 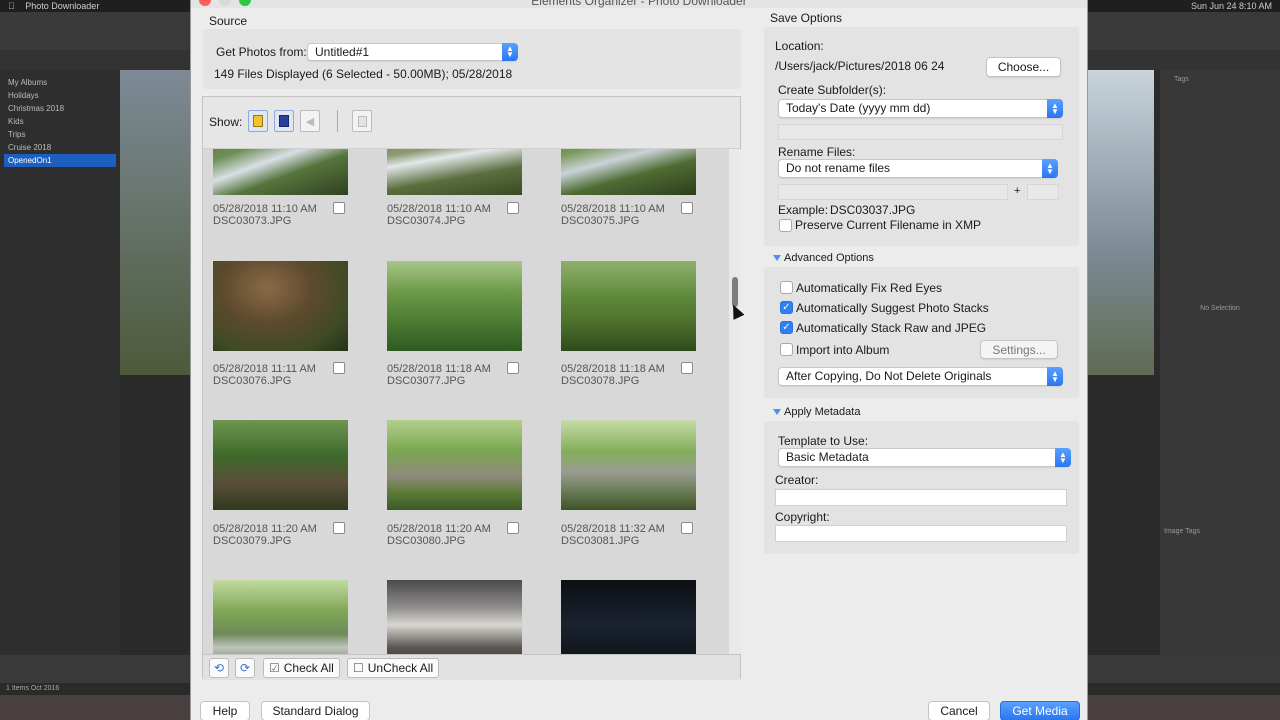 What do you see at coordinates (920, 132) in the screenshot?
I see `subfolder-custom-field` at bounding box center [920, 132].